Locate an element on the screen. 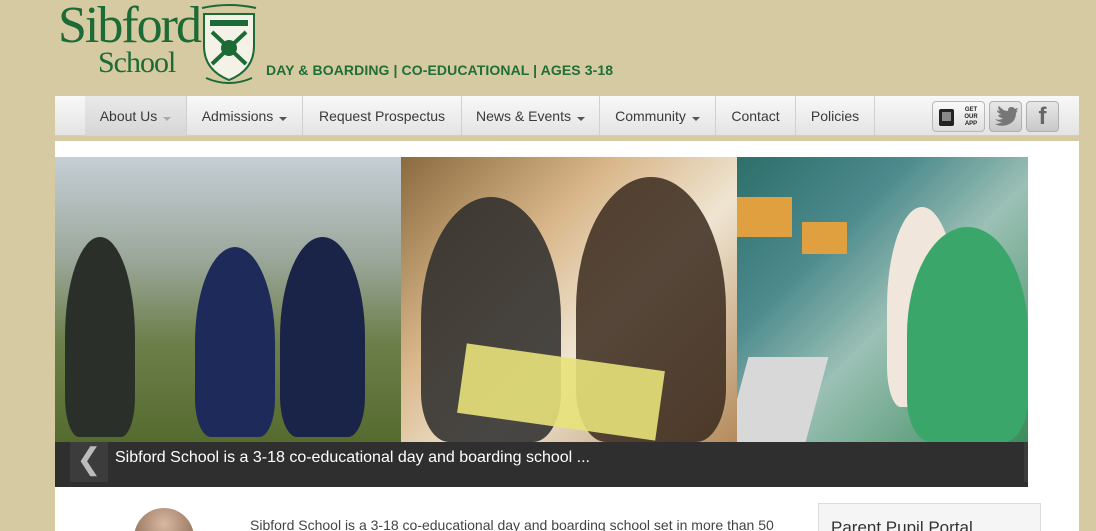 The height and width of the screenshot is (531, 1096). facebook-icon: f is located at coordinates (1042, 116).